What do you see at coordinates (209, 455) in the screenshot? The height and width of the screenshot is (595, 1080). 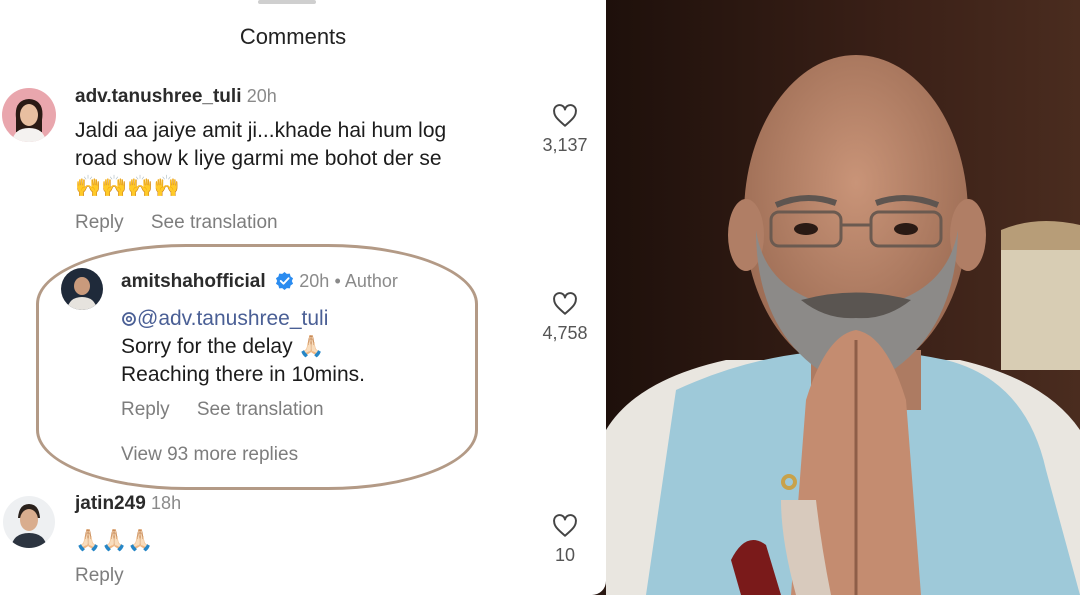 I see `view-more-replies-button: View 93 more replies` at bounding box center [209, 455].